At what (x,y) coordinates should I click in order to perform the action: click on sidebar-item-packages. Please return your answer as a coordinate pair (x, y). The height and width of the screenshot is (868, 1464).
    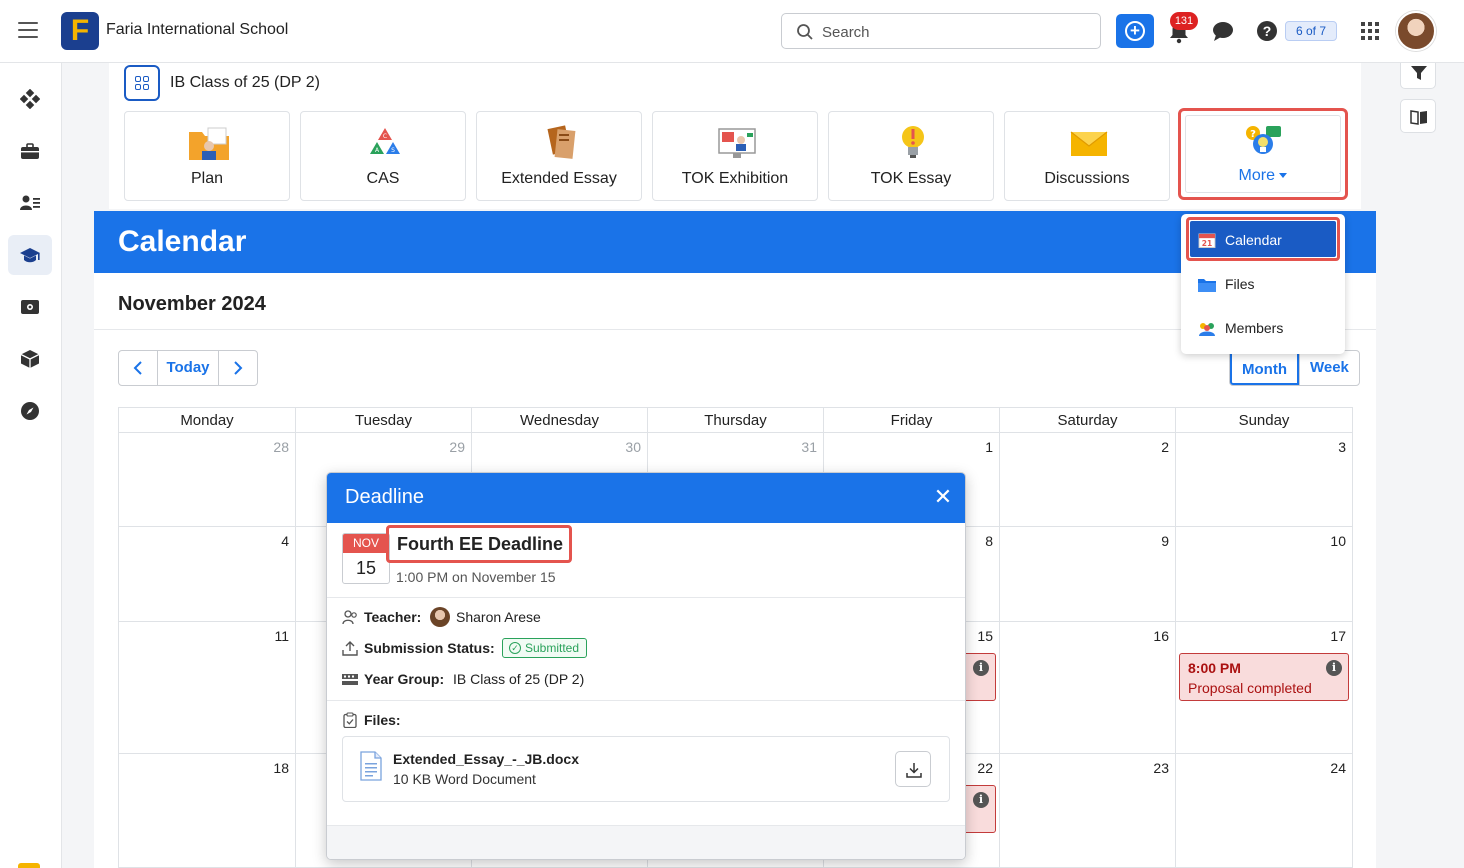
    Looking at the image, I should click on (30, 359).